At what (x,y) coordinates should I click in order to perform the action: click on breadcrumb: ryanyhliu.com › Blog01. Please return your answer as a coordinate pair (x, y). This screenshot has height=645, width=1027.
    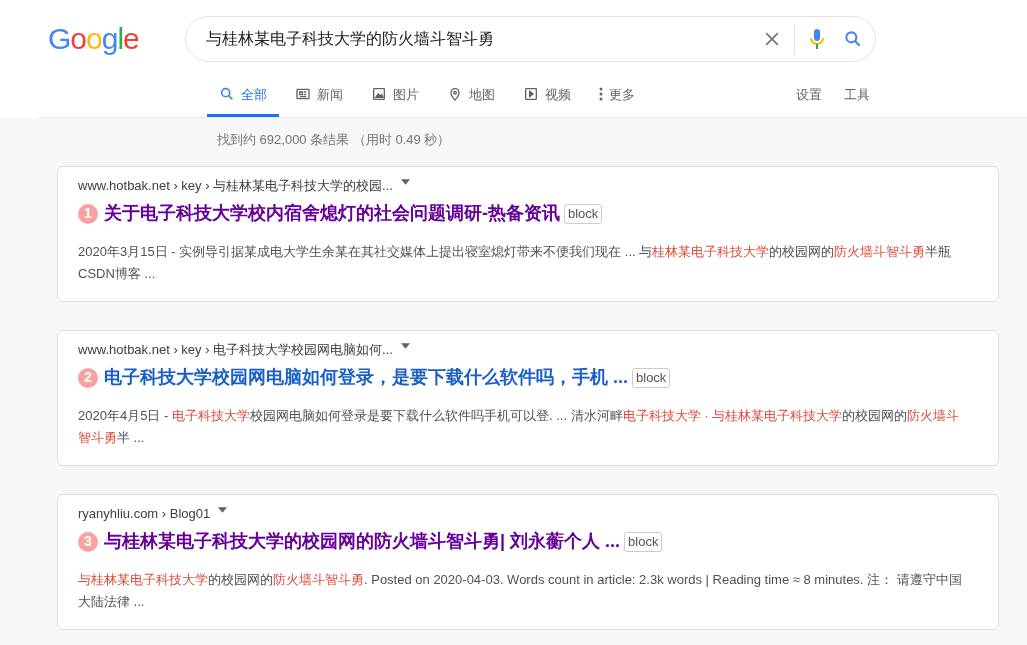
    Looking at the image, I should click on (144, 513).